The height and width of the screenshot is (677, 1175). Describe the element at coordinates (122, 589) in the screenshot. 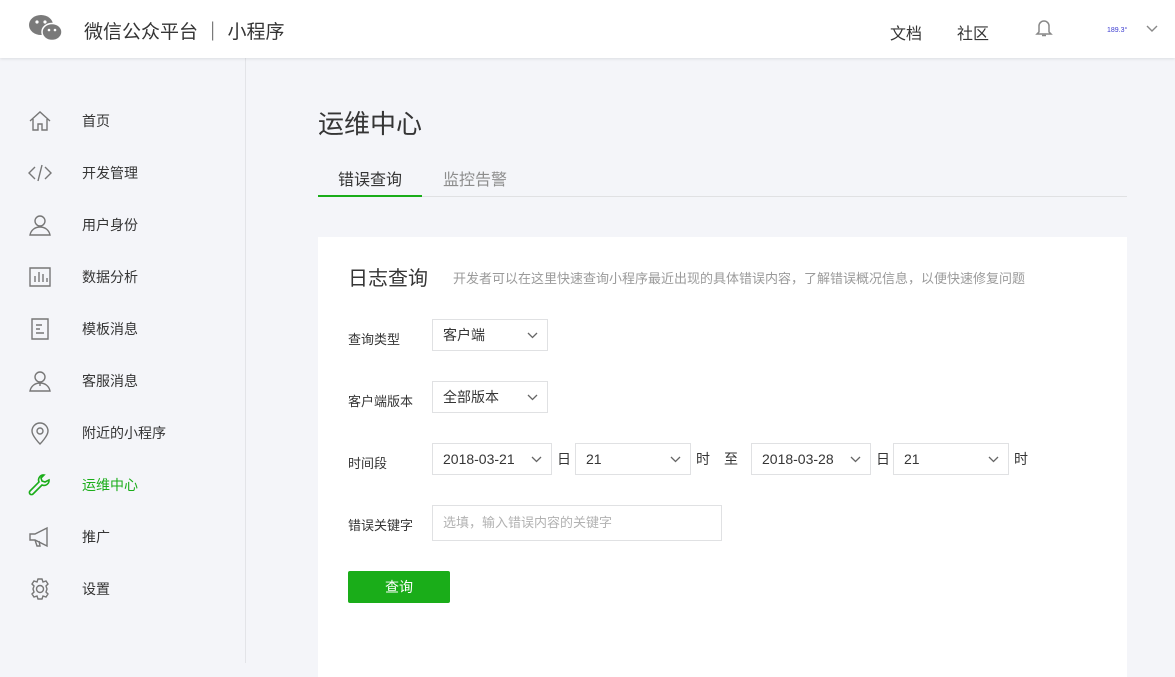

I see `sidebar-item-settings: 设置` at that location.